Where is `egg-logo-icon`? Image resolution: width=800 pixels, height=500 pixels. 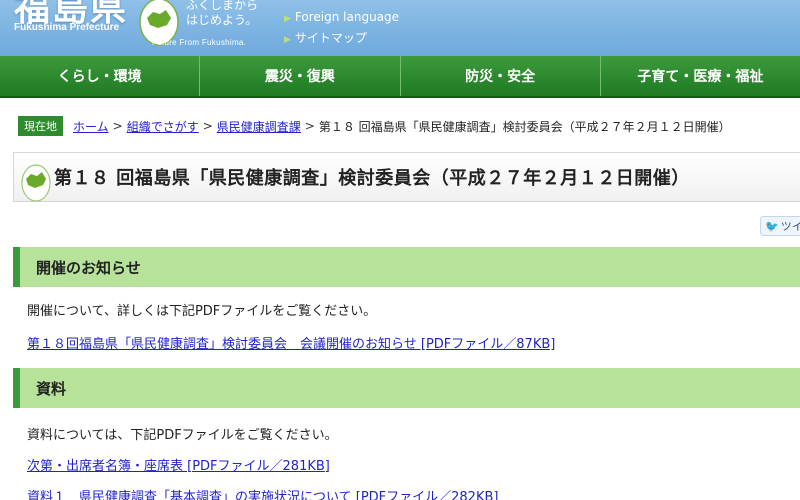 egg-logo-icon is located at coordinates (36, 183).